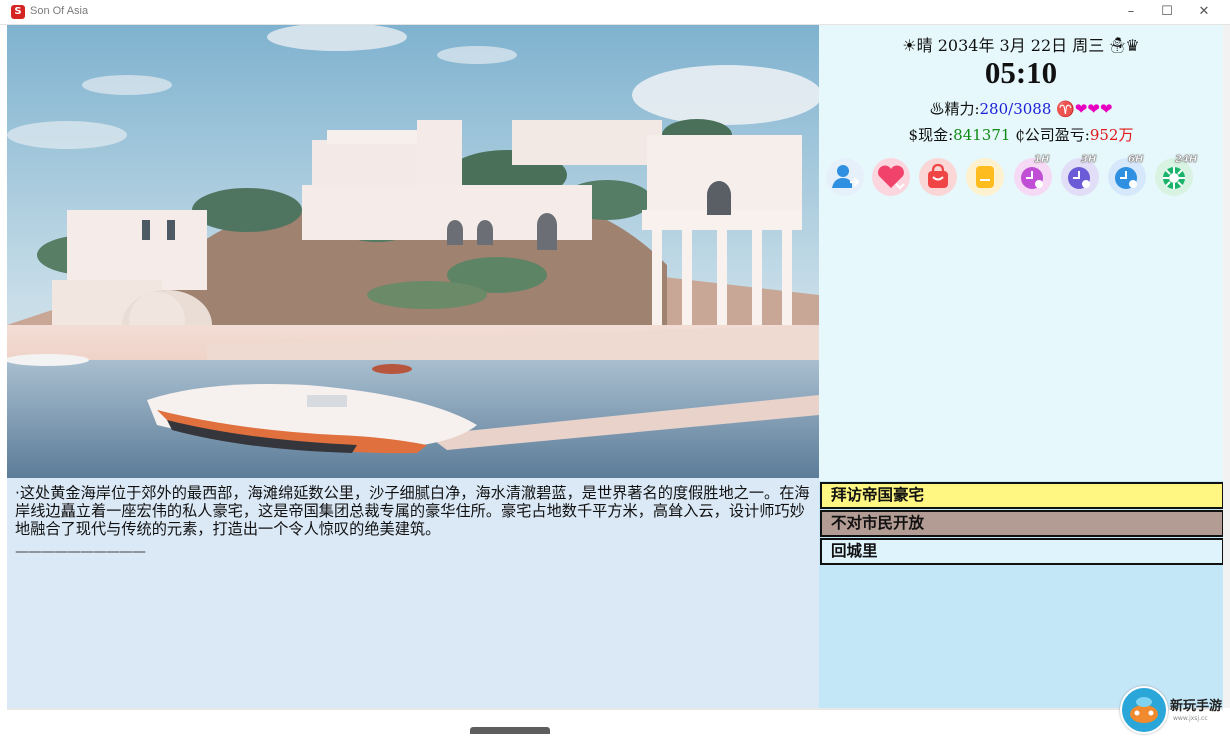 This screenshot has height=736, width=1230. What do you see at coordinates (1131, 12) in the screenshot?
I see `minimize-button: –` at bounding box center [1131, 12].